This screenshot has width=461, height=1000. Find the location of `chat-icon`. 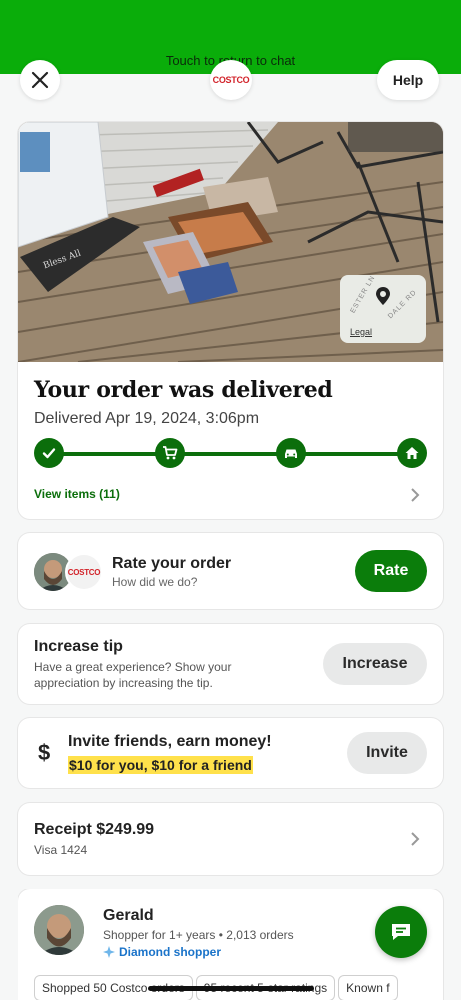

chat-icon is located at coordinates (401, 932).